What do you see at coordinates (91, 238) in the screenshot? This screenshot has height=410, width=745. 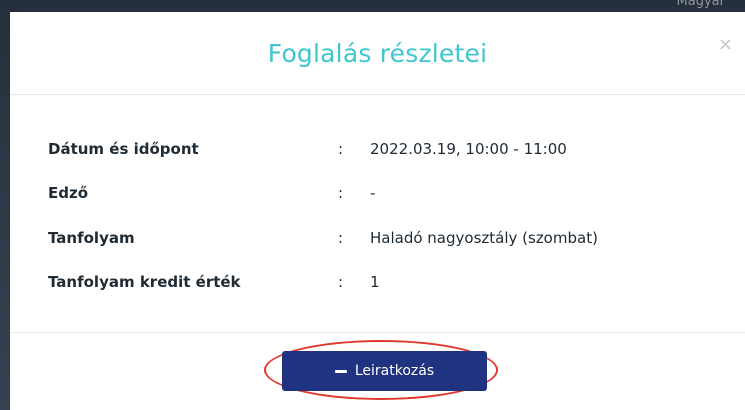 I see `detail-label: Tanfolyam` at bounding box center [91, 238].